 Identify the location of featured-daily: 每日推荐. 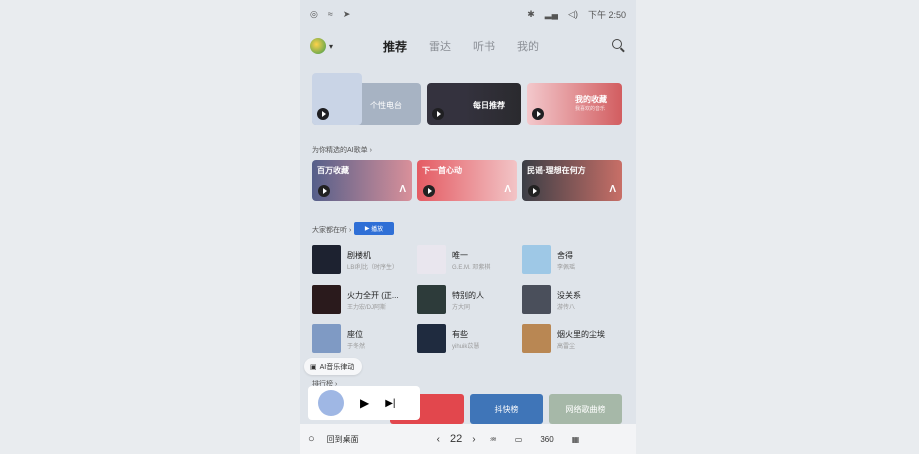
(474, 104).